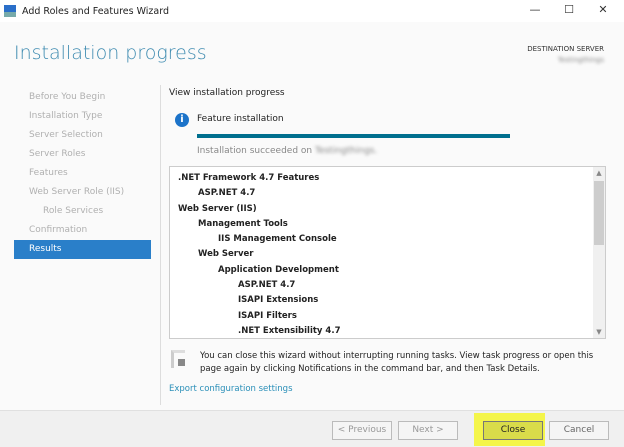  What do you see at coordinates (353, 136) in the screenshot?
I see `progress-bar` at bounding box center [353, 136].